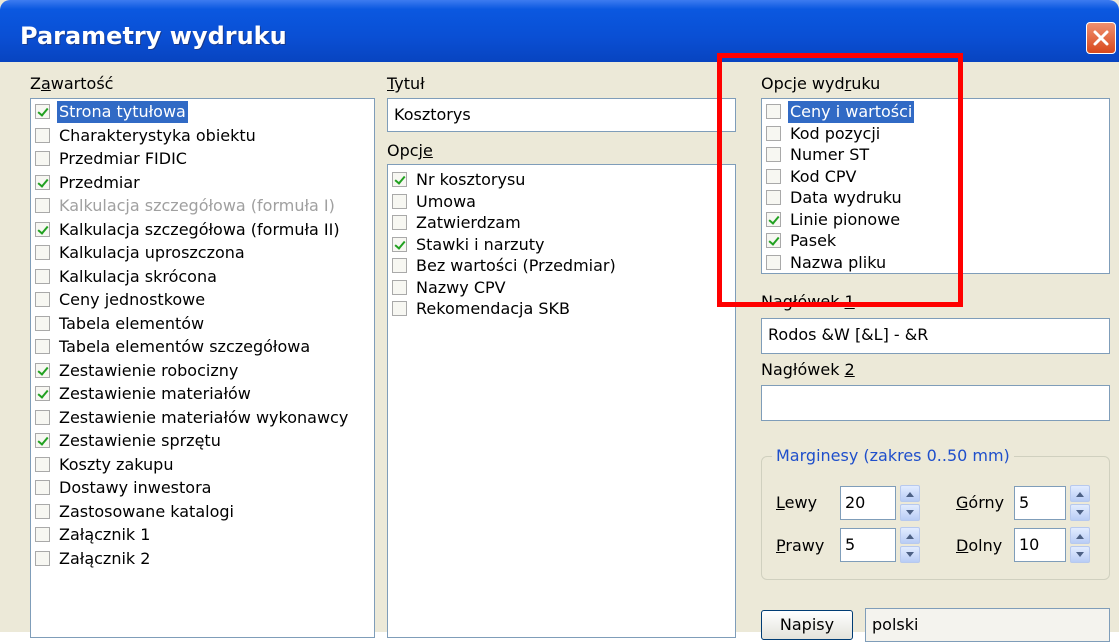  Describe the element at coordinates (800, 545) in the screenshot. I see `prawy-label: Prawy` at that location.